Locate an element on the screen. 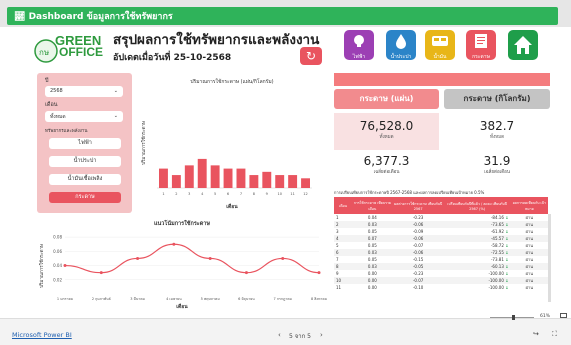 The height and width of the screenshot is (345, 571). table-row: 9 0.00 -0.23 -100.00 ↓ ผ่าน is located at coordinates (441, 273).